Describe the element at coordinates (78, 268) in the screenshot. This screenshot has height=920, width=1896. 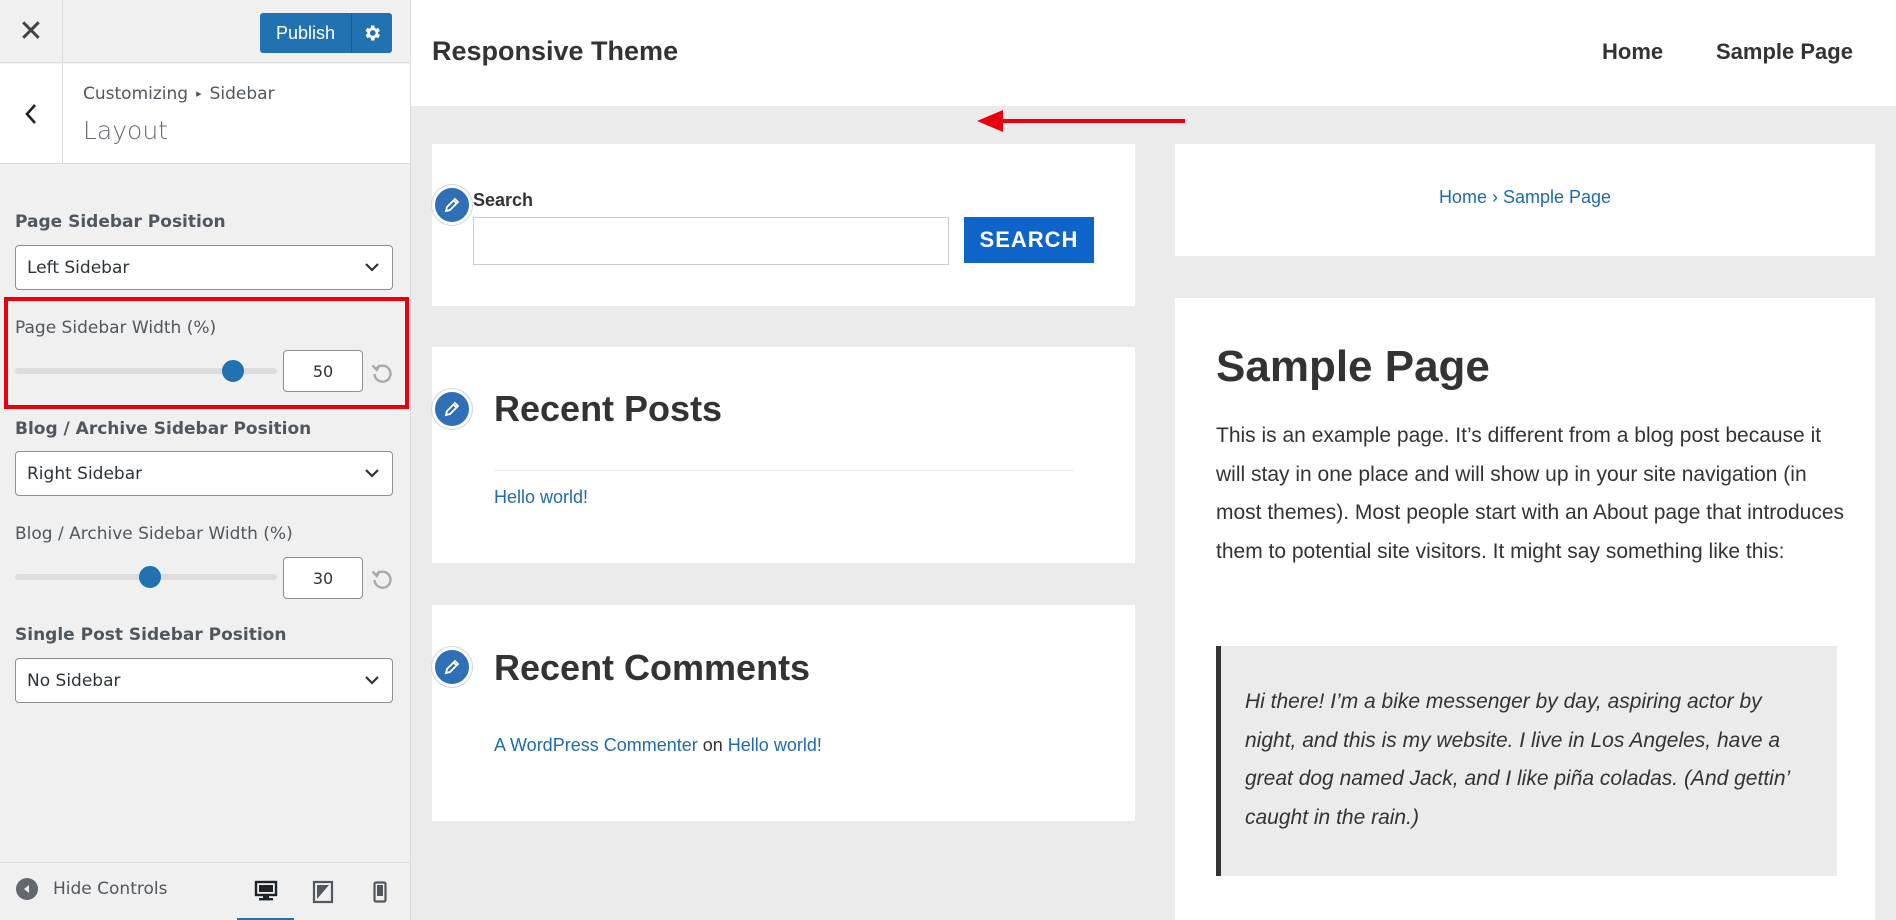
I see `page-sidebar-position-value: Left Sidebar` at that location.